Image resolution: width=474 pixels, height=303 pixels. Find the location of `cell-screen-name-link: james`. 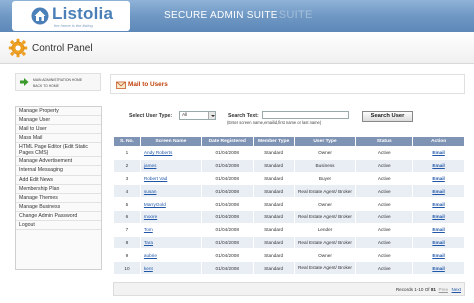

cell-screen-name-link: james is located at coordinates (170, 165).